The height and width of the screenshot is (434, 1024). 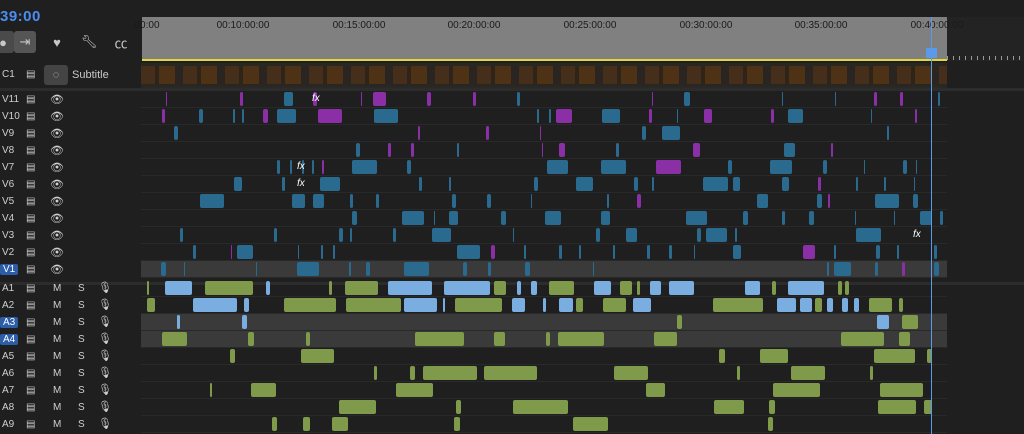 What do you see at coordinates (25, 42) in the screenshot?
I see `snap-icon: ⇥` at bounding box center [25, 42].